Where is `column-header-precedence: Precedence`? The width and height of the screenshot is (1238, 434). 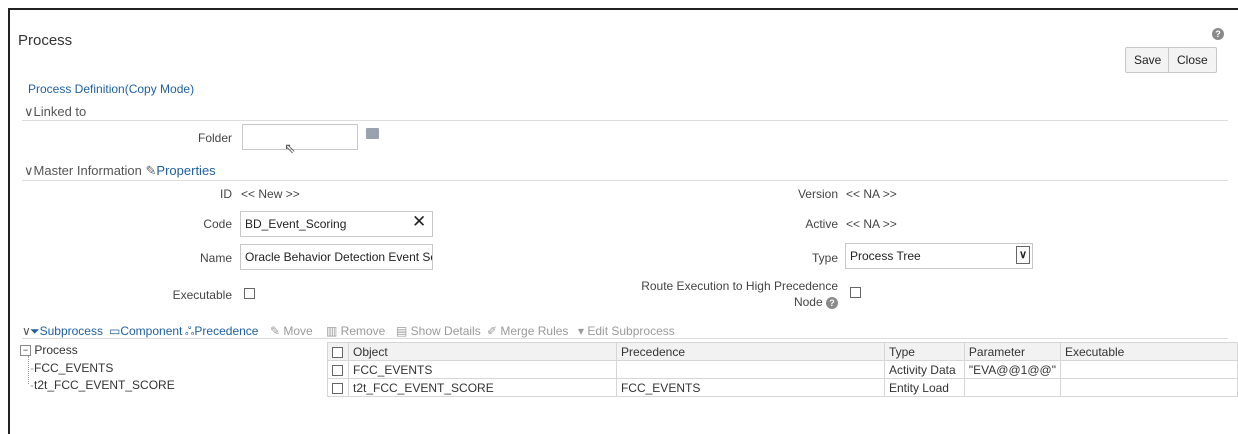
column-header-precedence: Precedence is located at coordinates (750, 351).